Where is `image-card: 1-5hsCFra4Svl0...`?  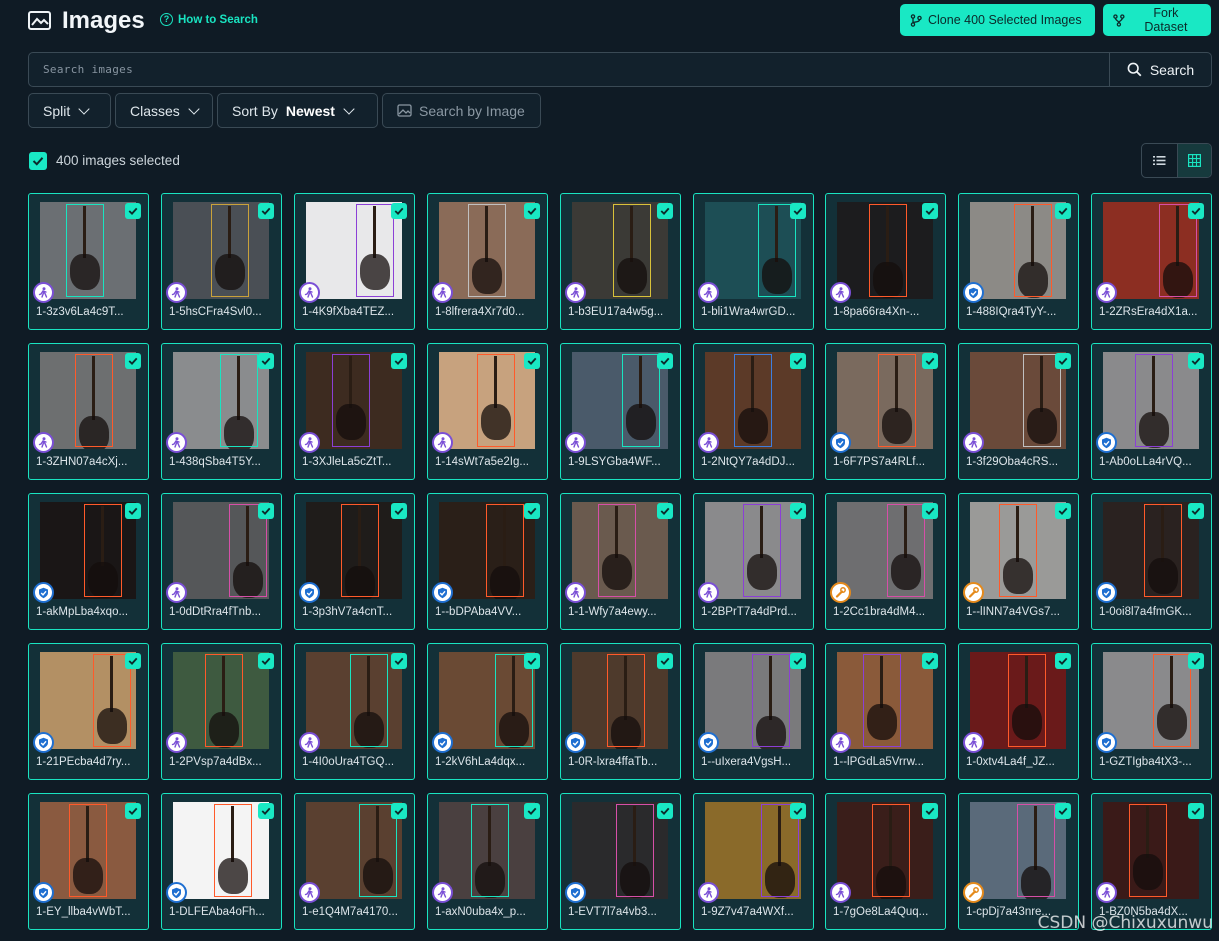 image-card: 1-5hsCFra4Svl0... is located at coordinates (221, 261).